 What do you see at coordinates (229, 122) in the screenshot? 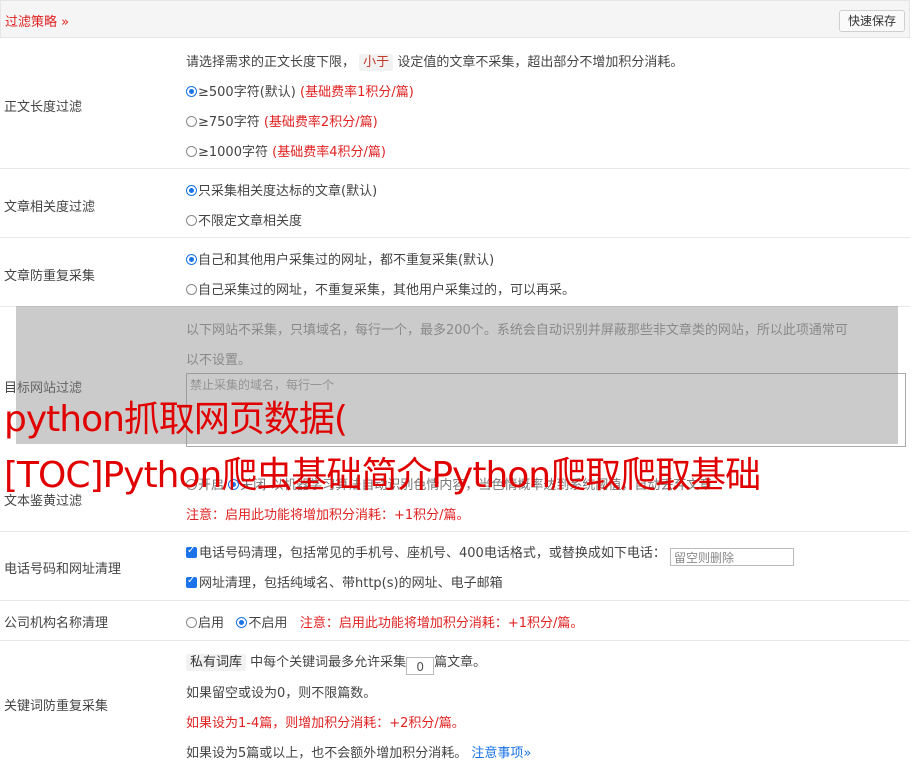
I see `option-text: ≥750字符` at bounding box center [229, 122].